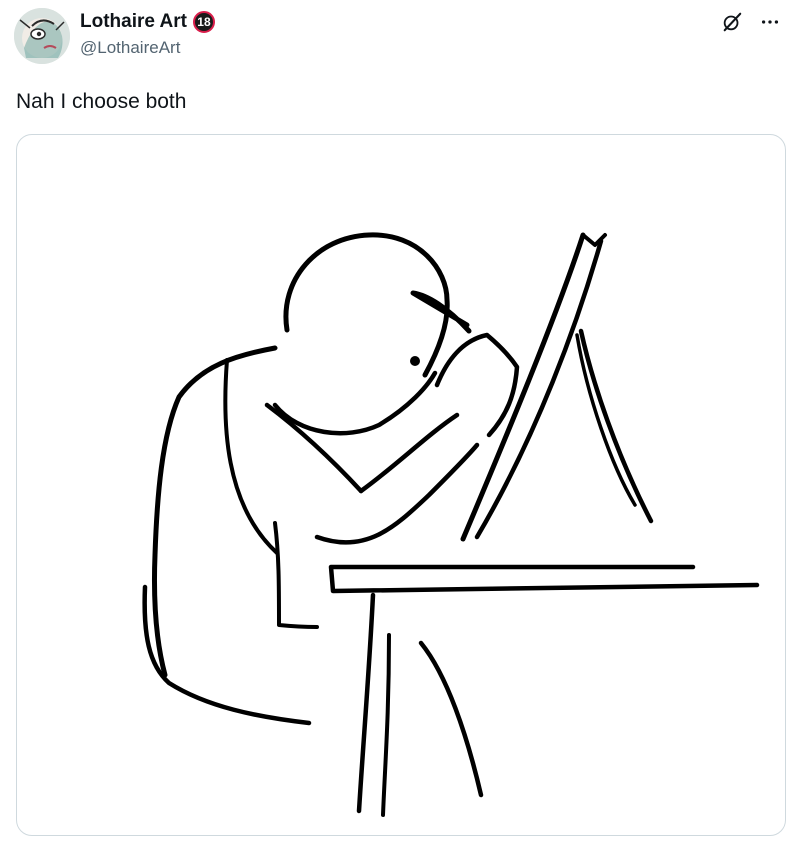 Image resolution: width=800 pixels, height=844 pixels. I want to click on desk-leg-left, so click(366, 703).